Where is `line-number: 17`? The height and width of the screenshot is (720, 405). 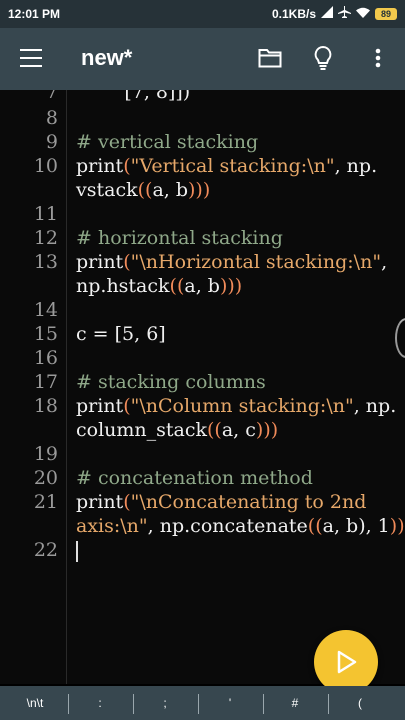
line-number: 17 is located at coordinates (45, 382).